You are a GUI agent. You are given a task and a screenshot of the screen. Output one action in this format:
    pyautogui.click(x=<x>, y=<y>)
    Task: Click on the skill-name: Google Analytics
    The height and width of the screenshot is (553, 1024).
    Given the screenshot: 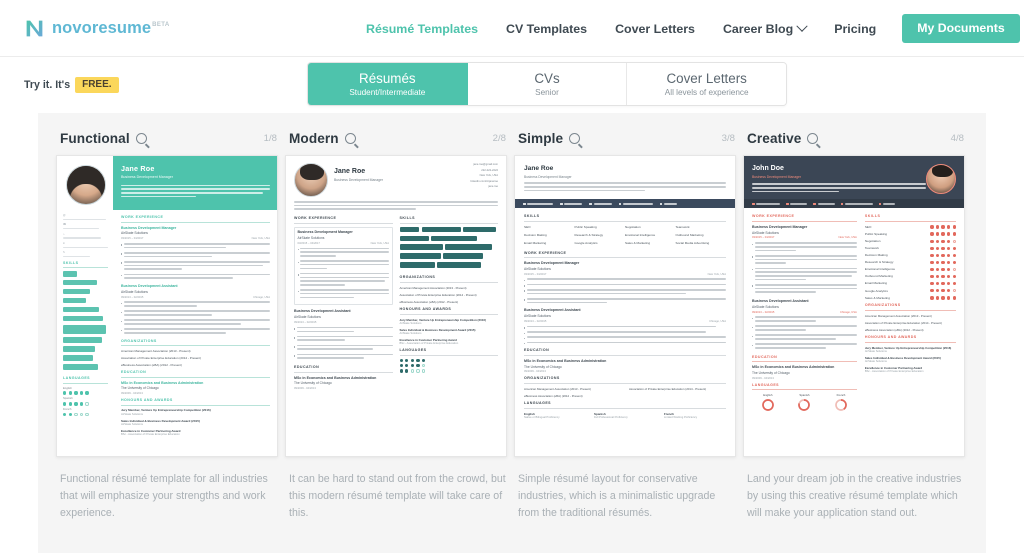 What is the action you would take?
    pyautogui.click(x=876, y=290)
    